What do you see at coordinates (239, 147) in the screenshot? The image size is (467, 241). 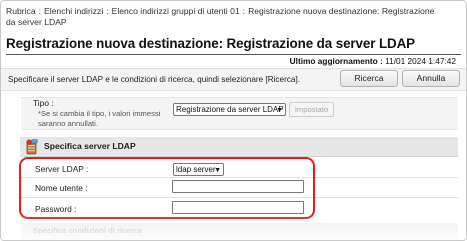 I see `ldap-section-header: Specifica server LDAP` at bounding box center [239, 147].